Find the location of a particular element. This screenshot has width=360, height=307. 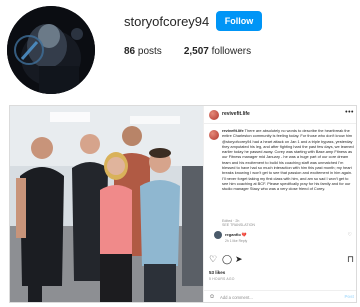

followers-label: followers is located at coordinates (231, 51).